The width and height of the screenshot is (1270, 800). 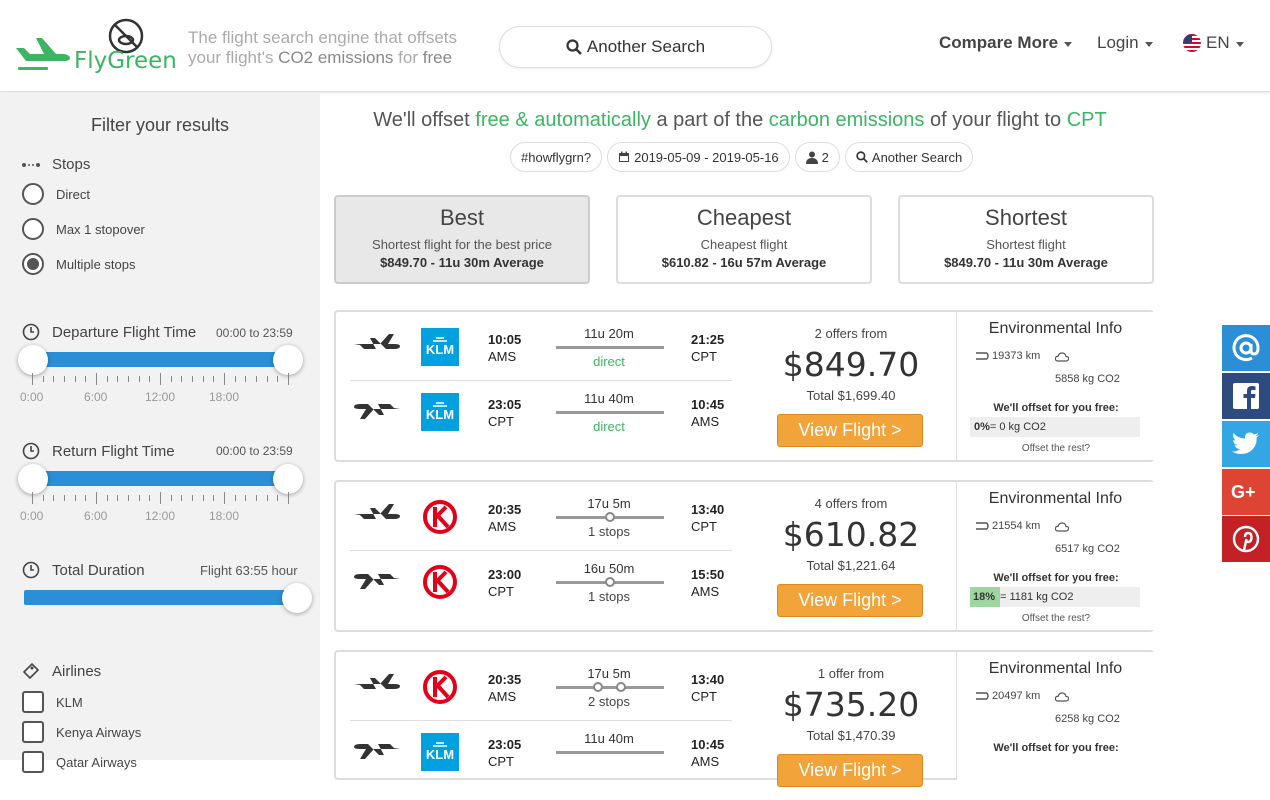 What do you see at coordinates (297, 598) in the screenshot?
I see `duration-slider-handle` at bounding box center [297, 598].